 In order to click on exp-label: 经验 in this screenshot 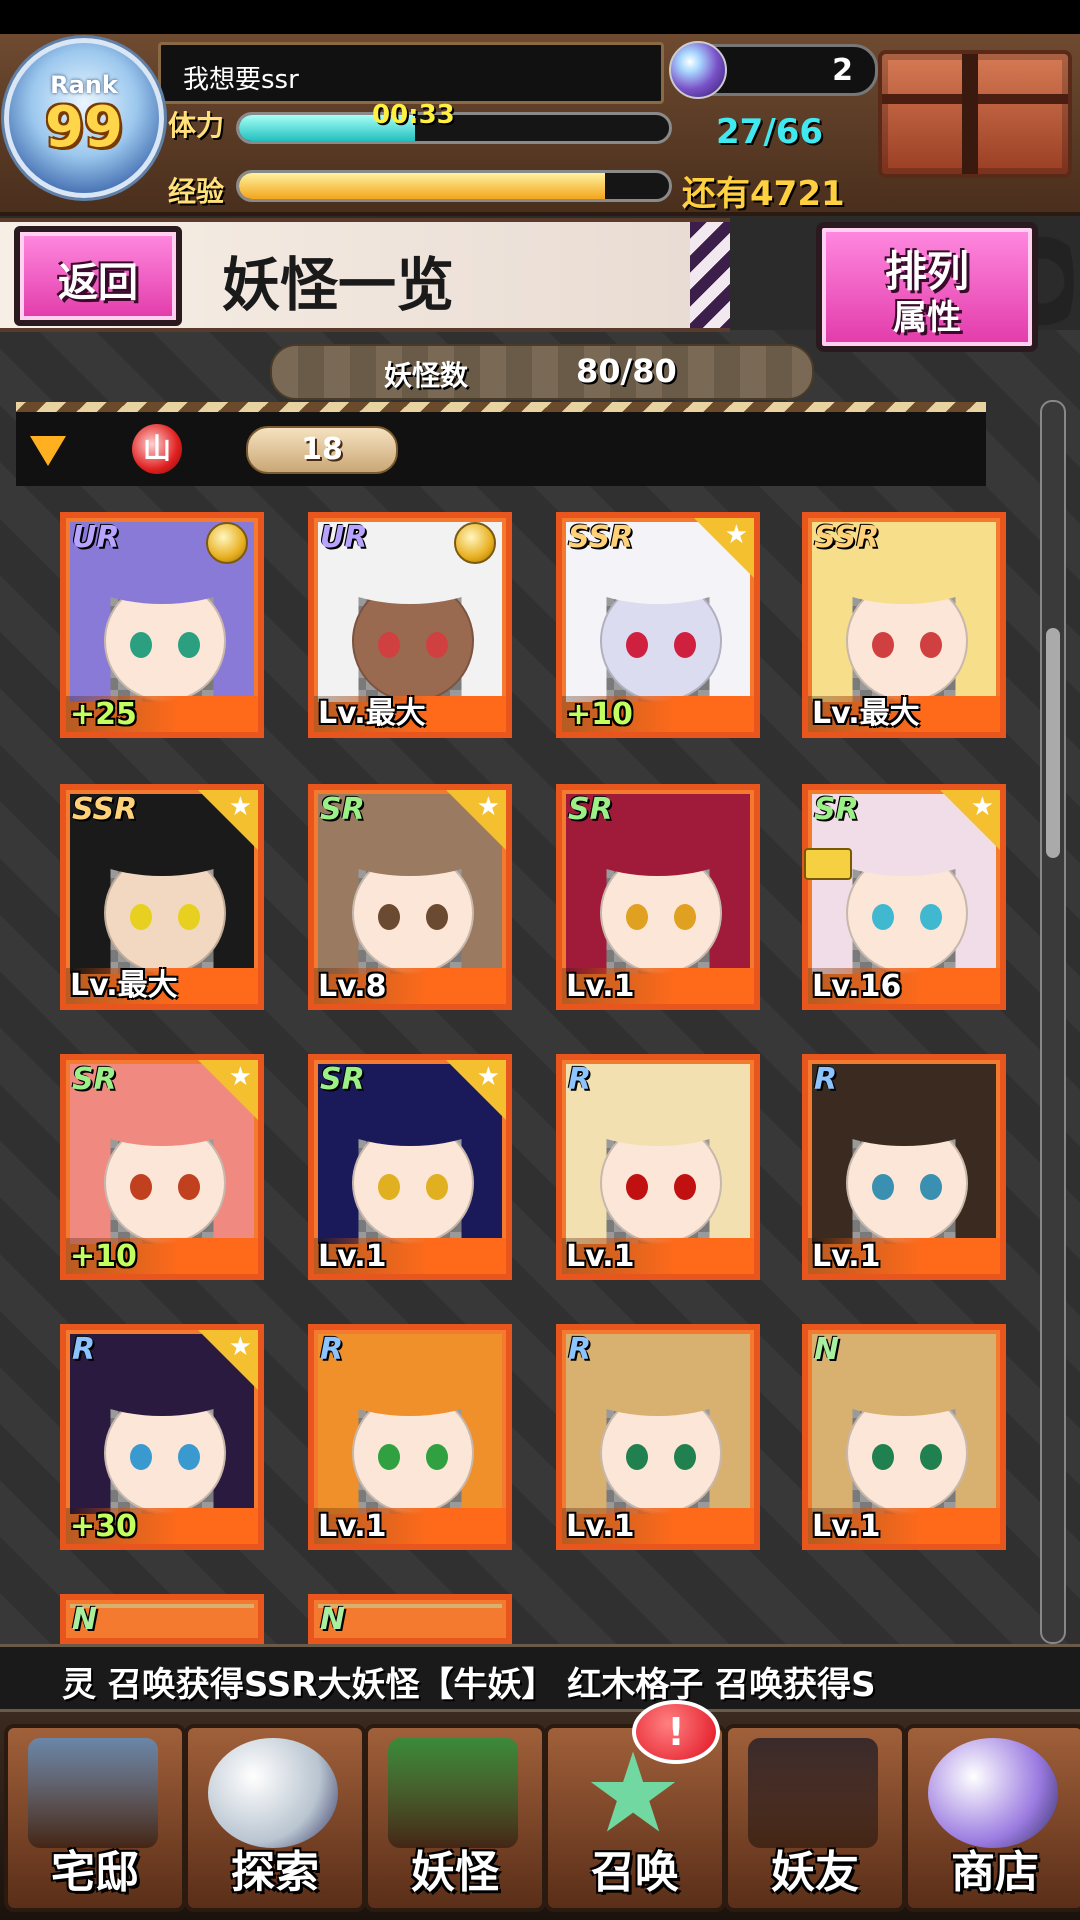, I will do `click(196, 191)`.